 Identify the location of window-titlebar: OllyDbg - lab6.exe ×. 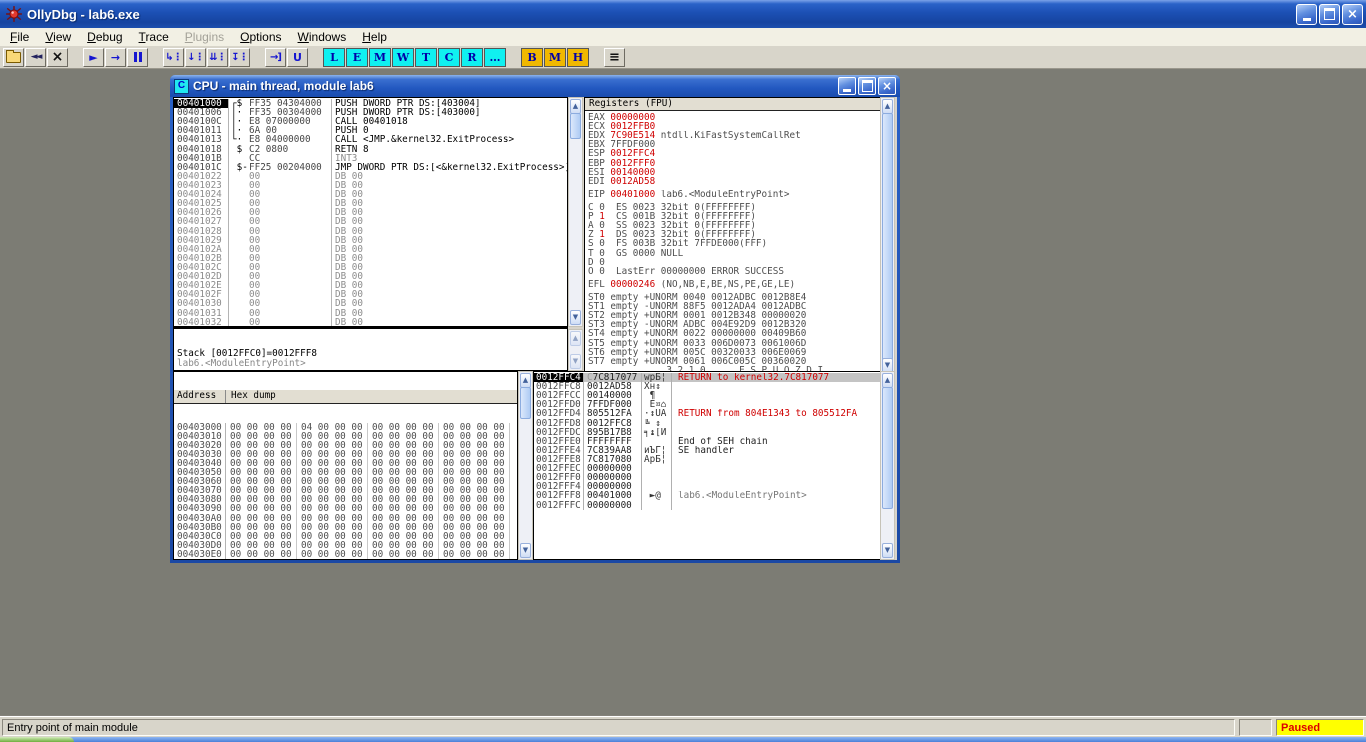
(683, 14).